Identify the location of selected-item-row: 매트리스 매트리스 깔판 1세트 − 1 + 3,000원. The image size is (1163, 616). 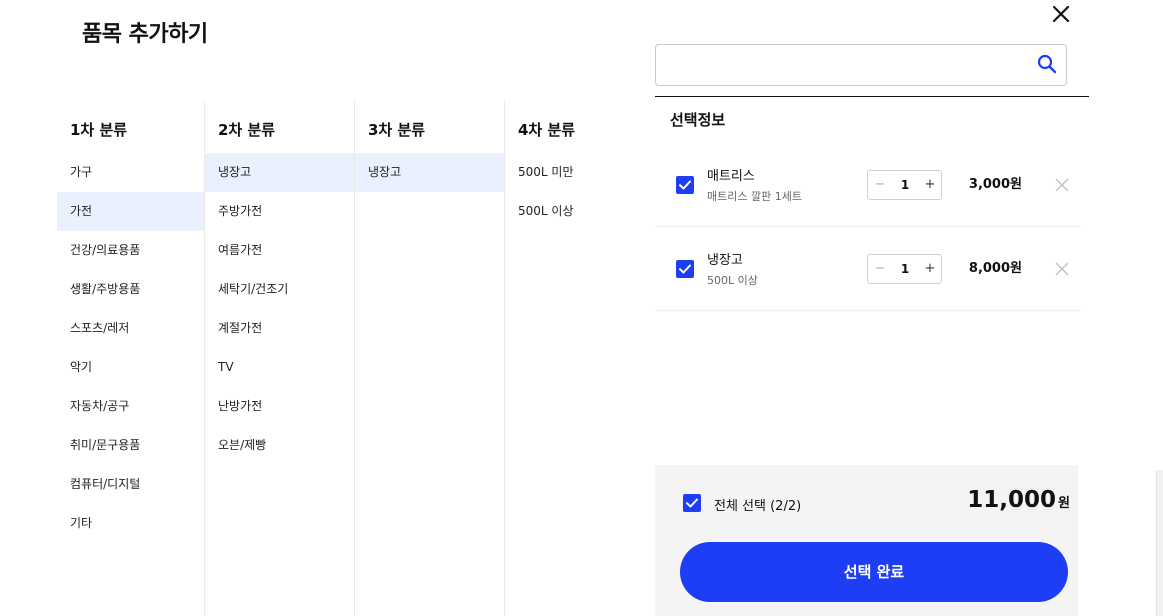
(868, 185).